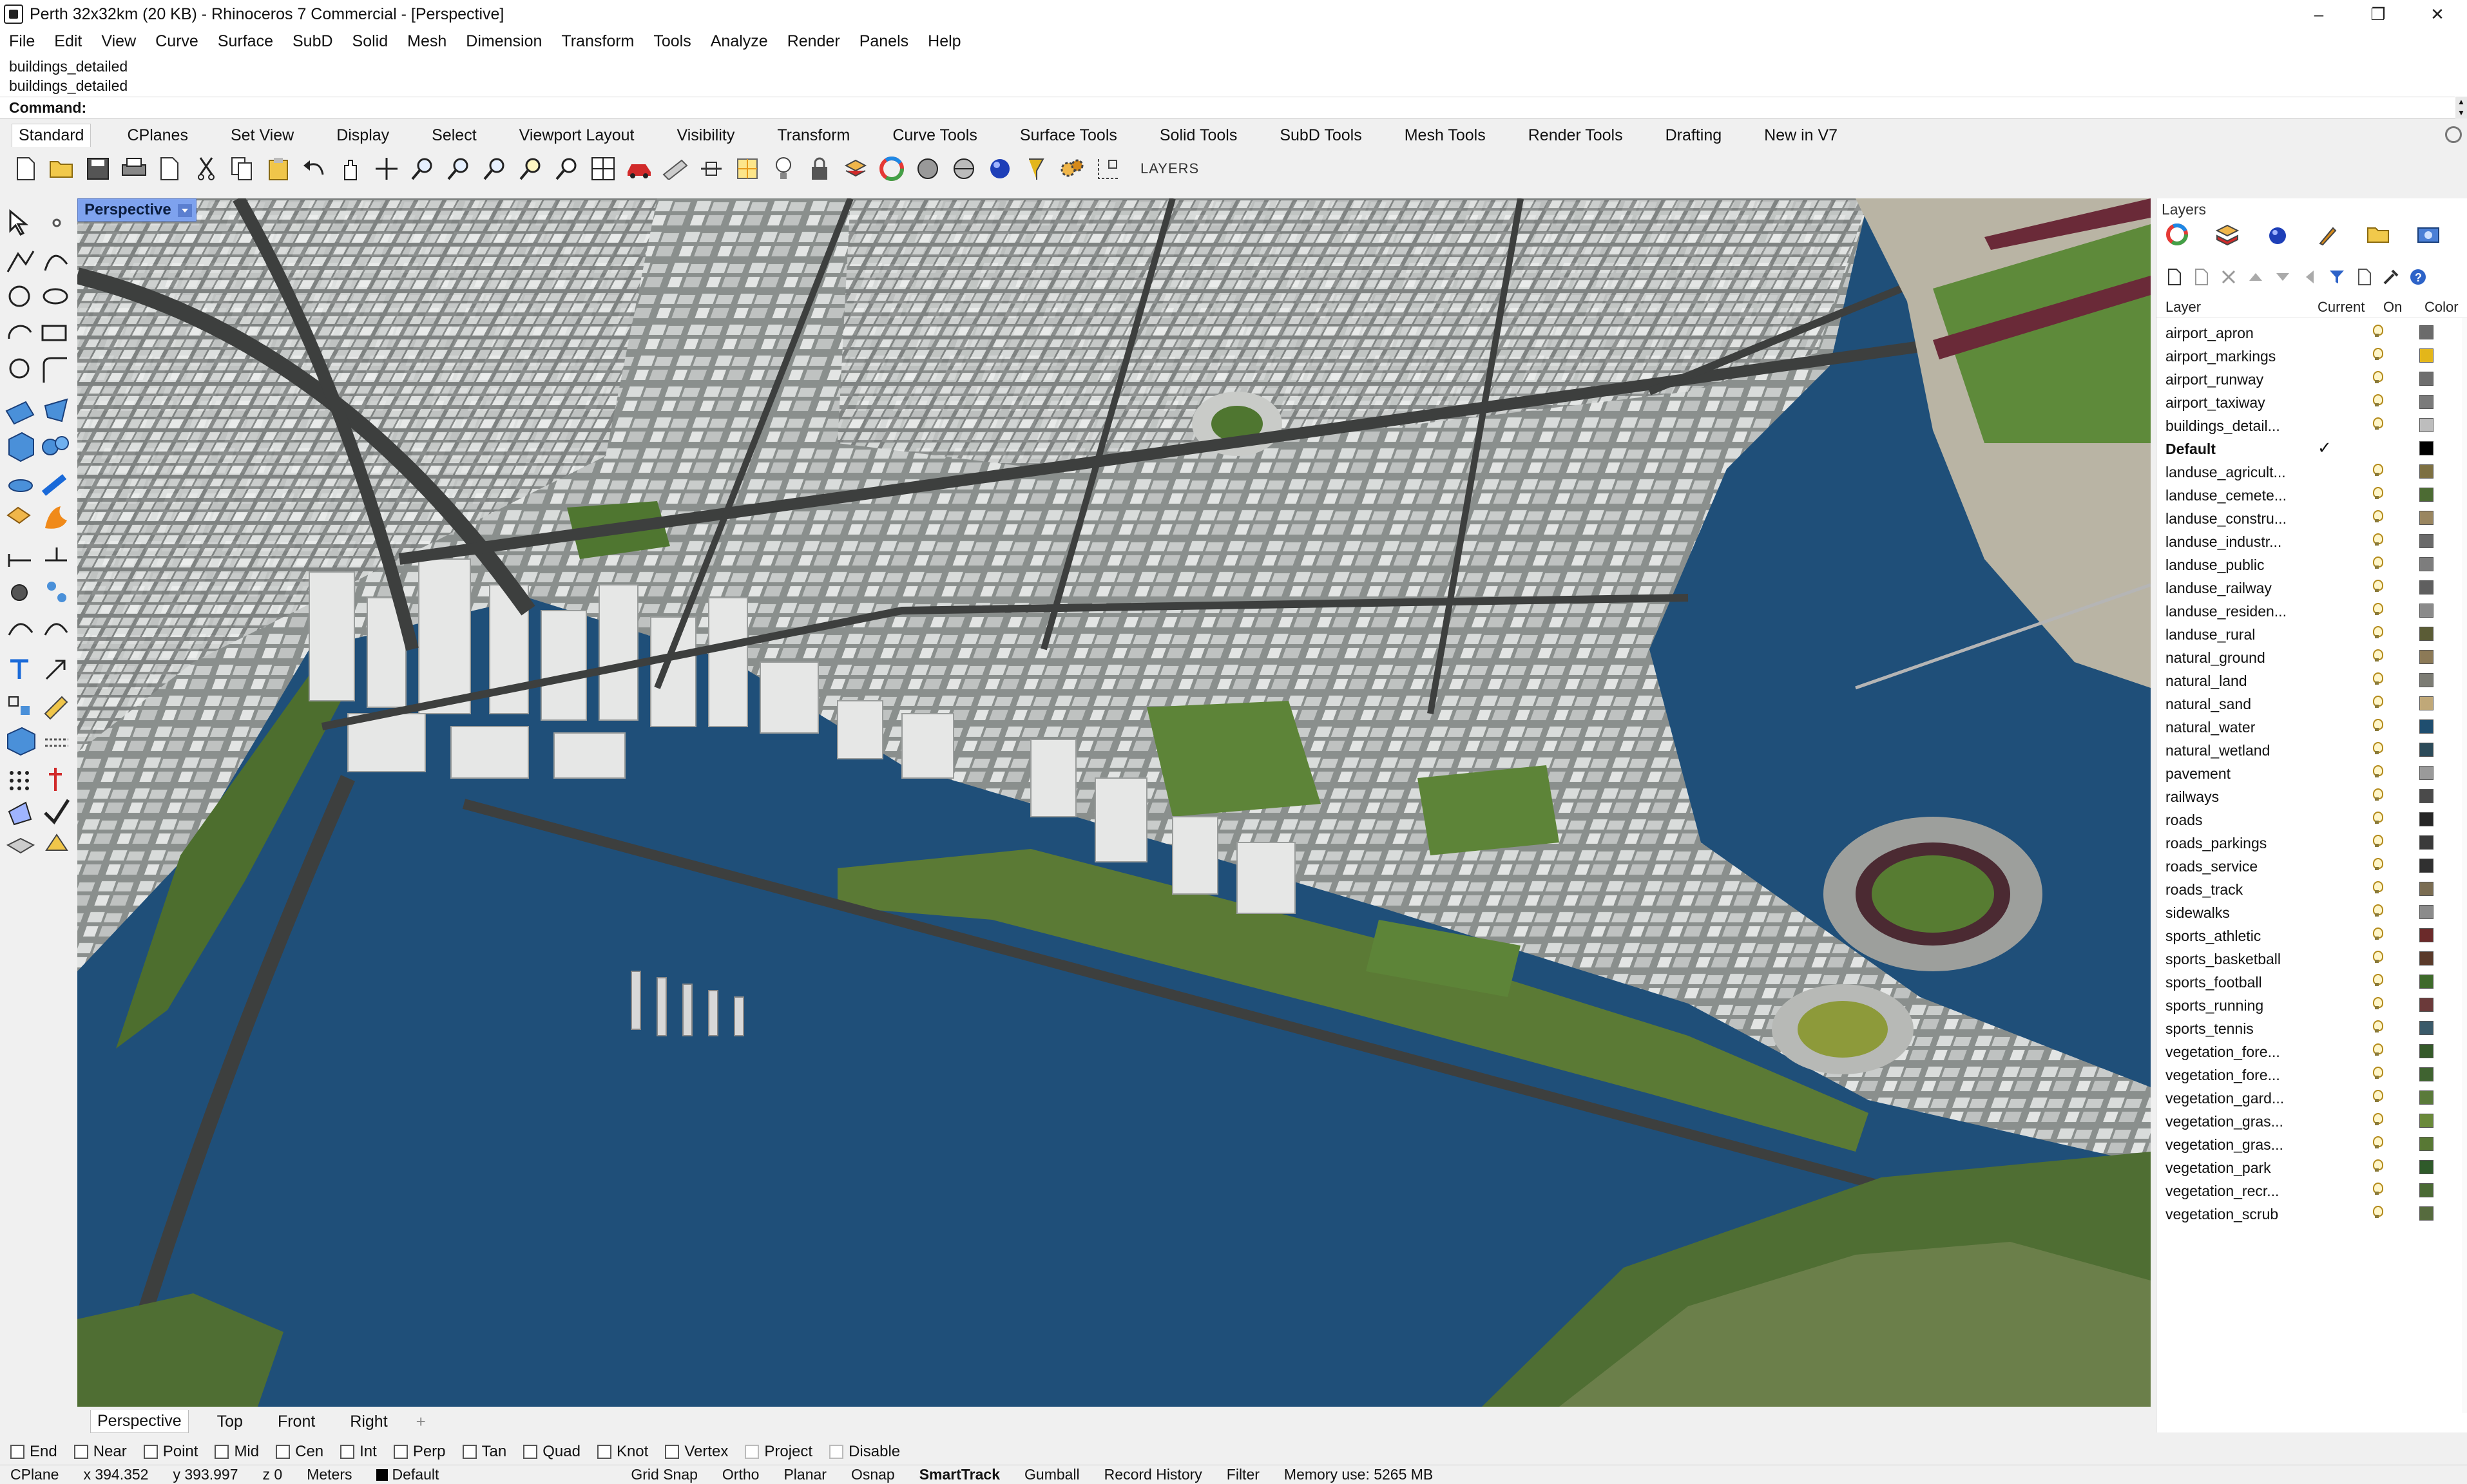 This screenshot has width=2467, height=1484. What do you see at coordinates (2215, 403) in the screenshot?
I see `layer-name: airport_taxiway` at bounding box center [2215, 403].